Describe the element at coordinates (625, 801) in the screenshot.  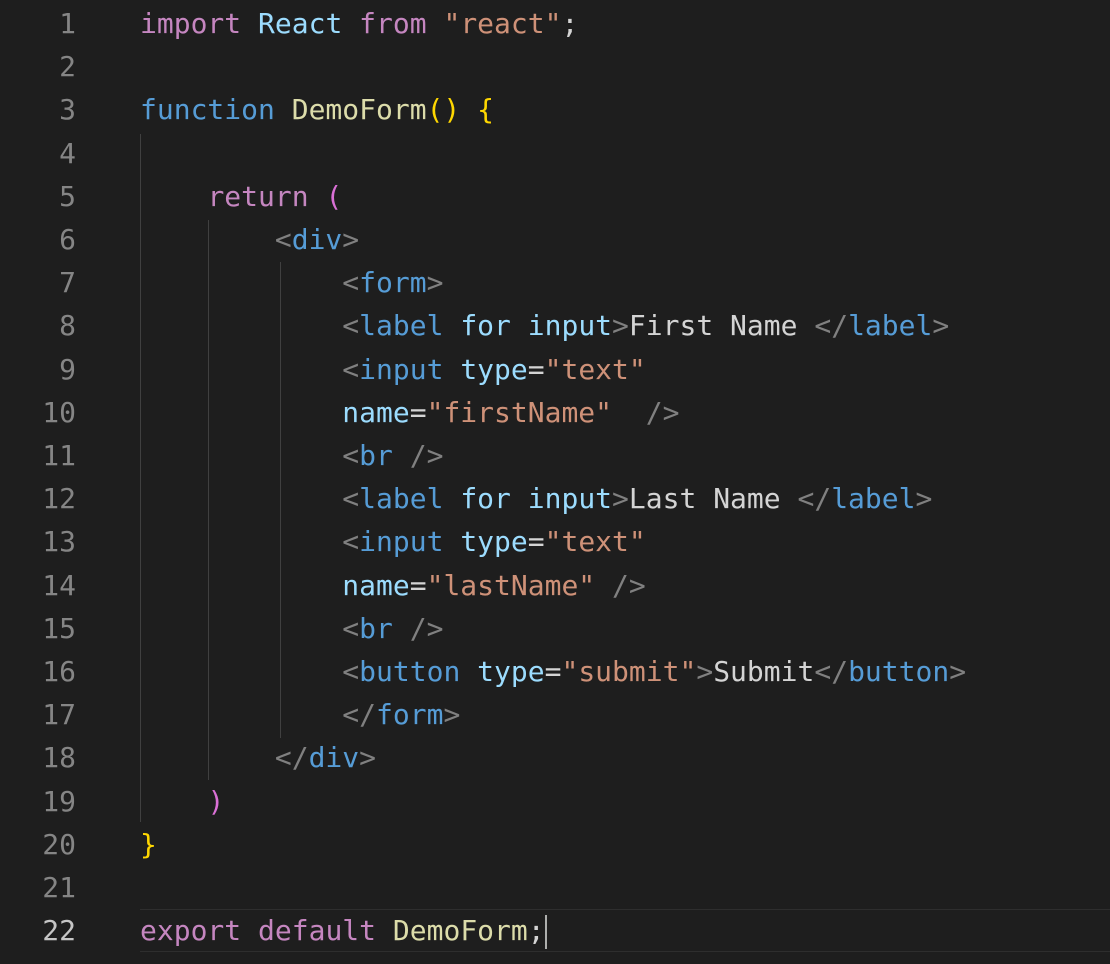
I see `code-line: )` at that location.